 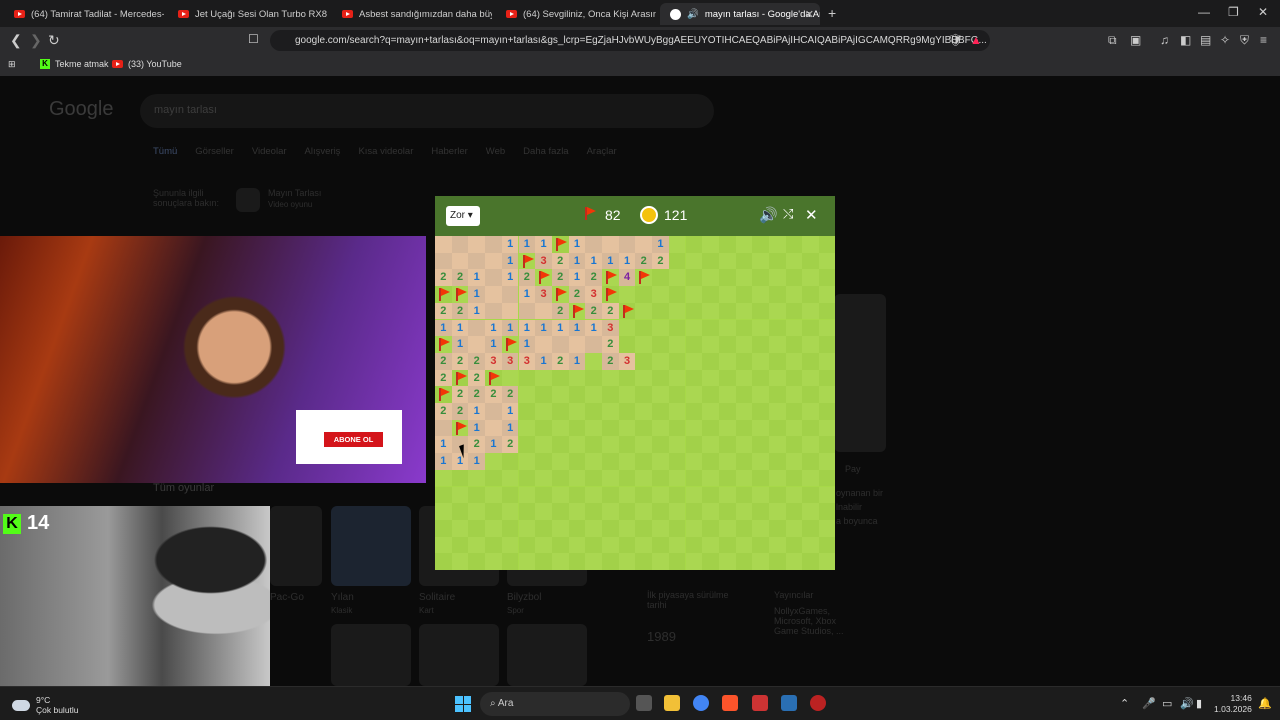 I want to click on notification-icon: 🔔, so click(x=1265, y=703).